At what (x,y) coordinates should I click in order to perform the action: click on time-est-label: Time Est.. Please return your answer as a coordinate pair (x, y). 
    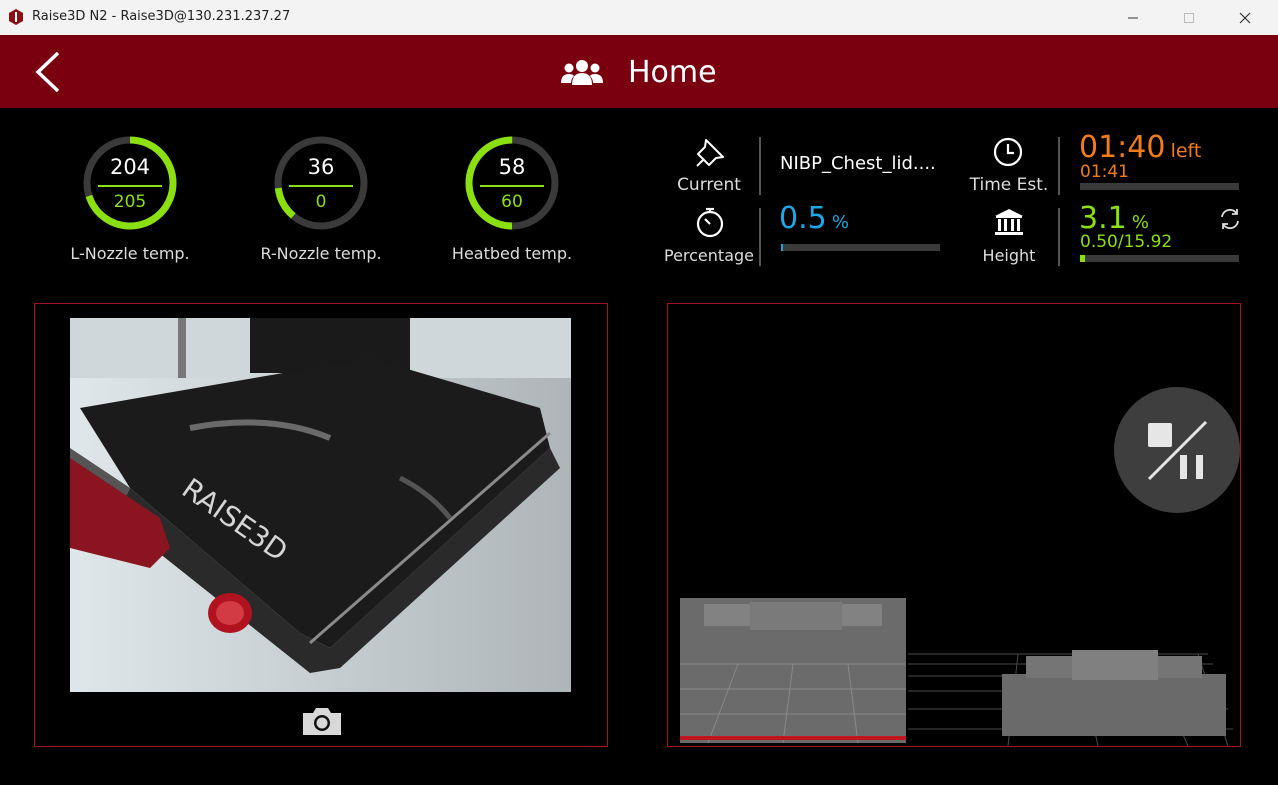
    Looking at the image, I should click on (1009, 185).